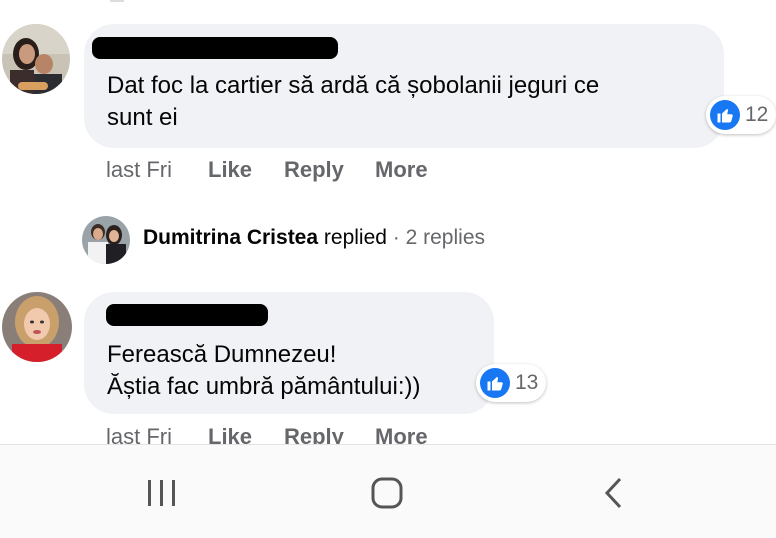  I want to click on replies-summary: Dumitrina Cristea replied · 2 replies, so click(314, 238).